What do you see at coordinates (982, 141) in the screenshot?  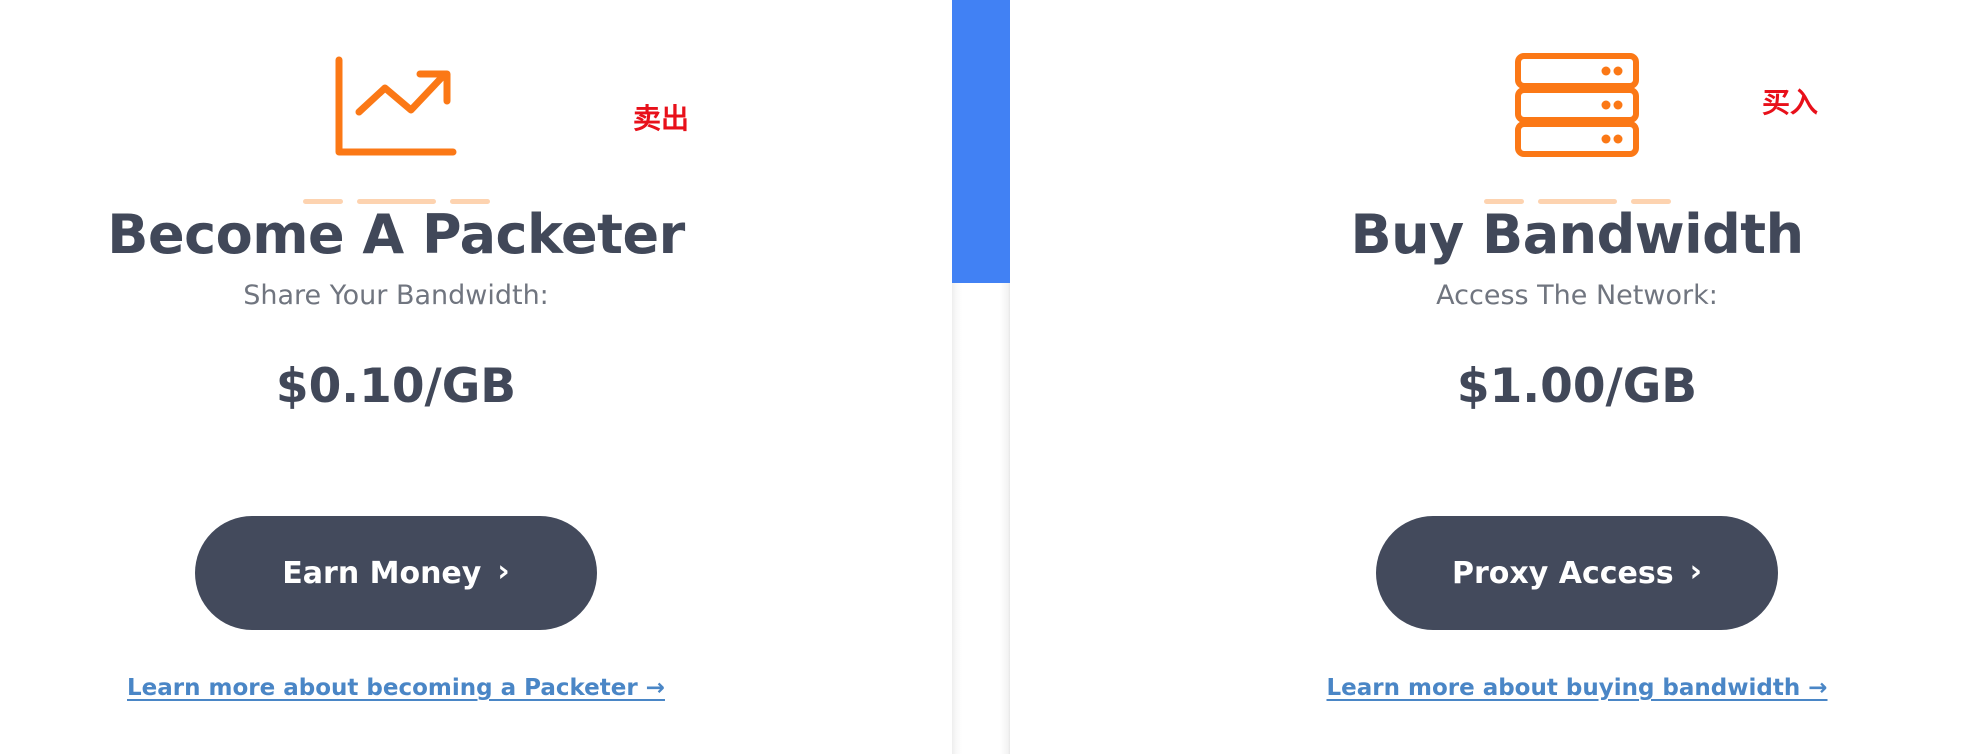 I see `divider-scroll-thumb` at bounding box center [982, 141].